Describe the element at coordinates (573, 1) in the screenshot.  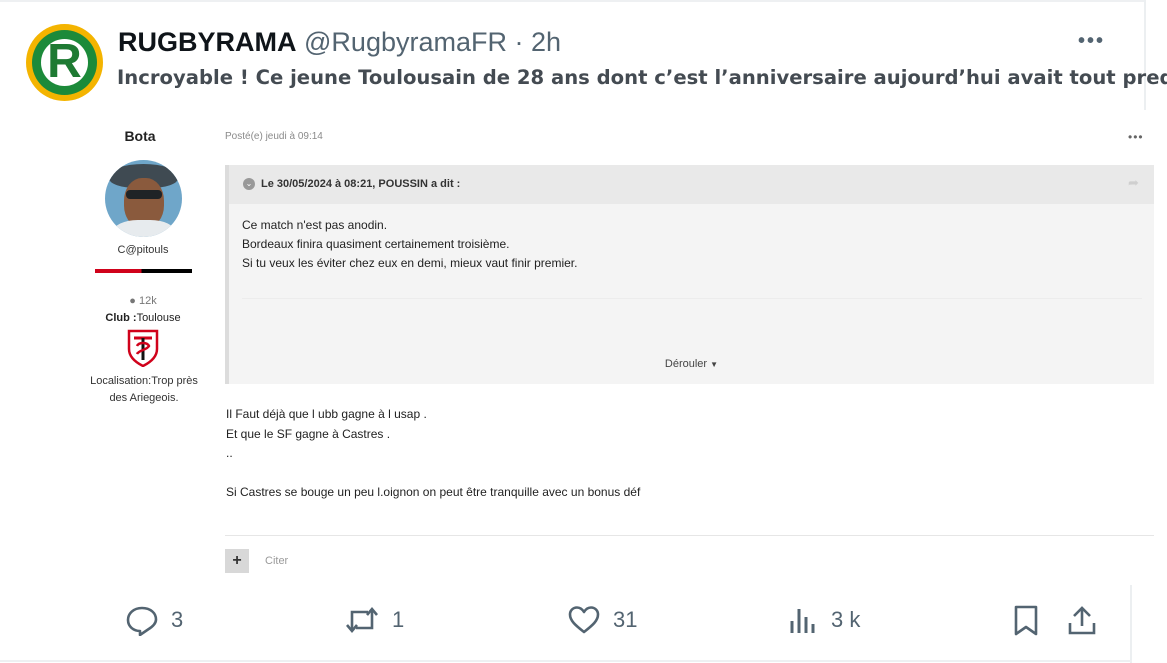
I see `tweet-top-border` at that location.